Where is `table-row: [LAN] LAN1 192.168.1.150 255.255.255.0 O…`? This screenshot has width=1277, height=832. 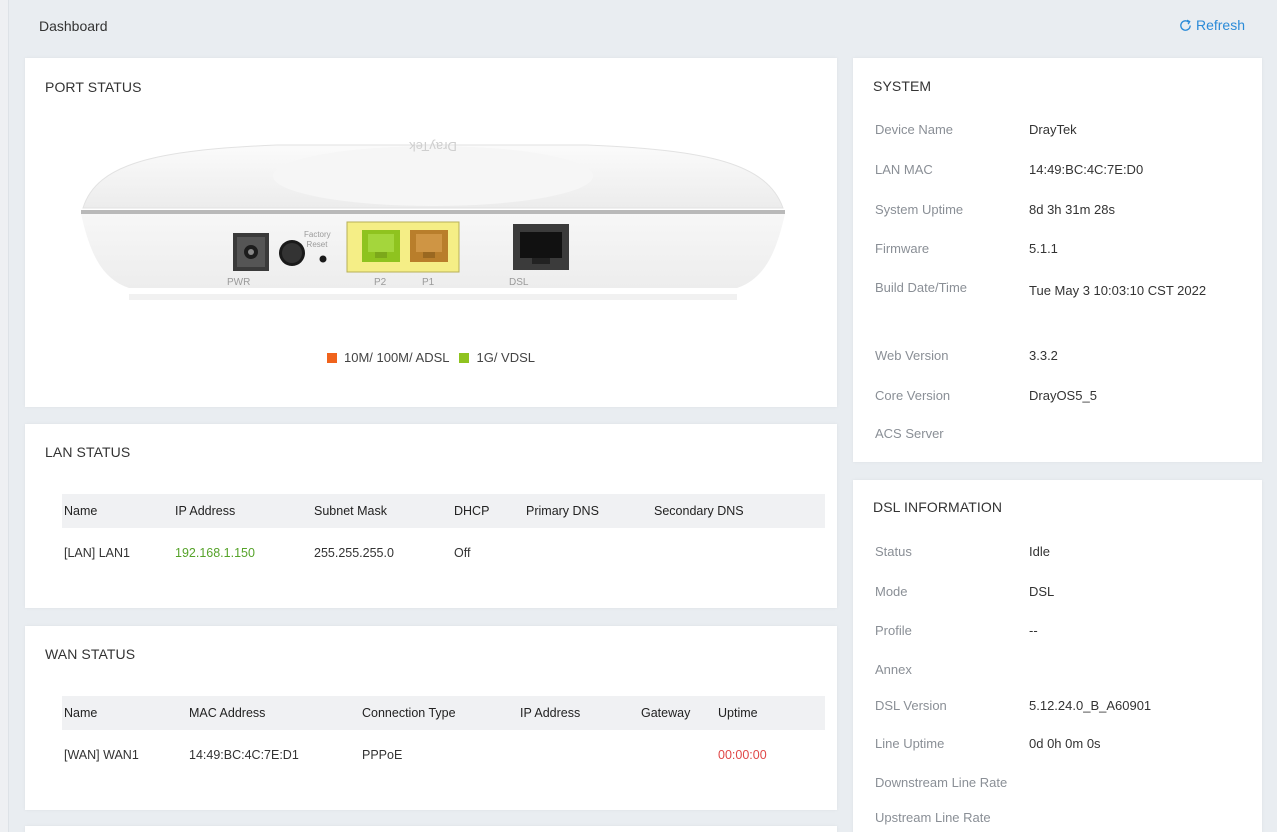
table-row: [LAN] LAN1 192.168.1.150 255.255.255.0 O… is located at coordinates (443, 553).